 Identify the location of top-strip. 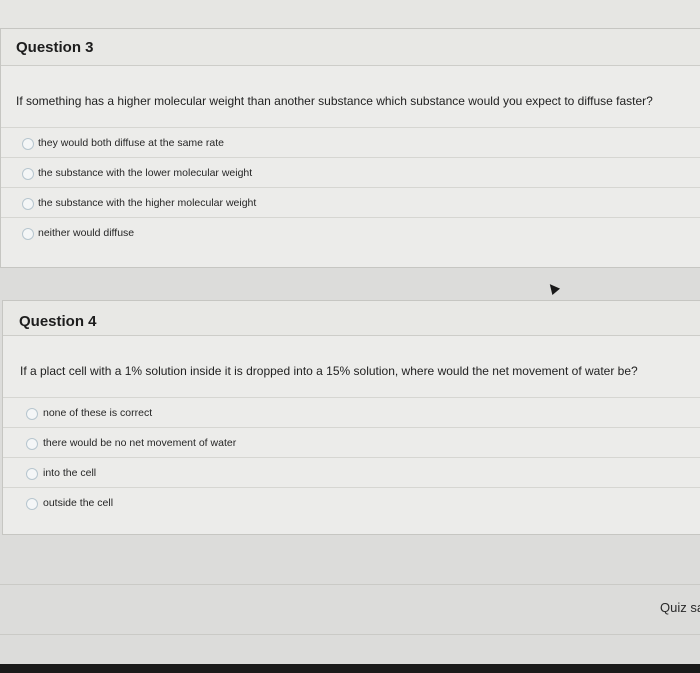
(350, 14).